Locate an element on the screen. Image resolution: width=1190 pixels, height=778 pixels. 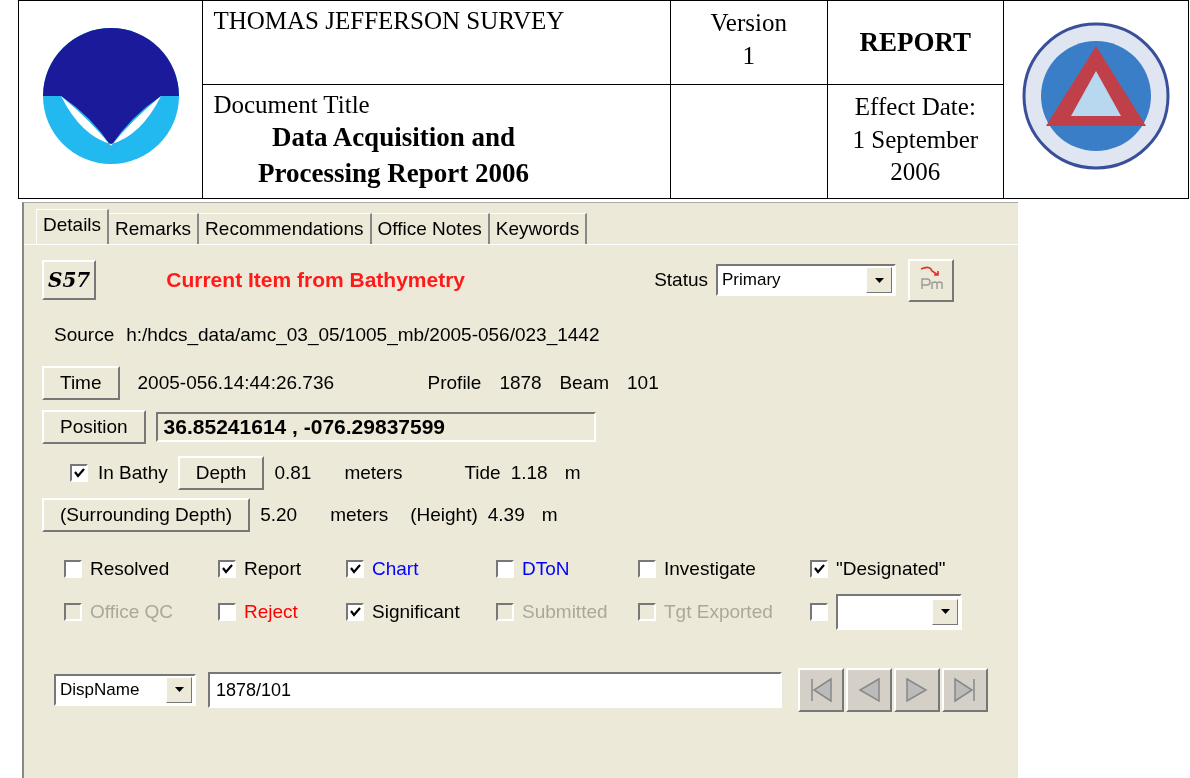
effect-date: 2006 is located at coordinates (915, 172).